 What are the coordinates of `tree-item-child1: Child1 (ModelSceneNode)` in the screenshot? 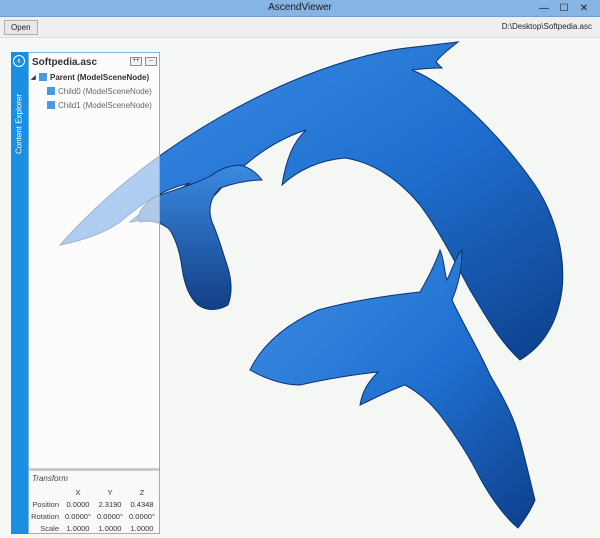 It's located at (91, 105).